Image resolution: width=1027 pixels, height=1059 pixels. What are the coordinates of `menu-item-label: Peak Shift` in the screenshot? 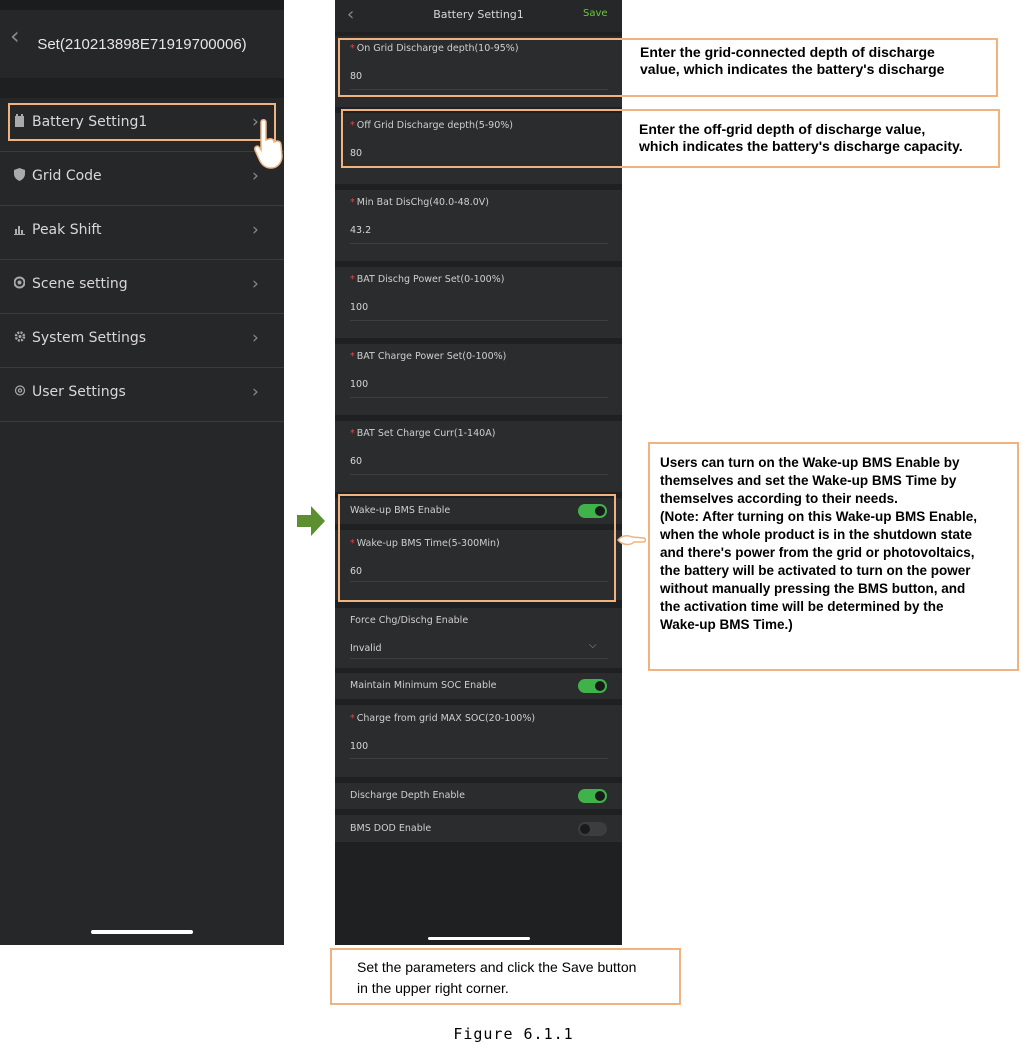 It's located at (67, 230).